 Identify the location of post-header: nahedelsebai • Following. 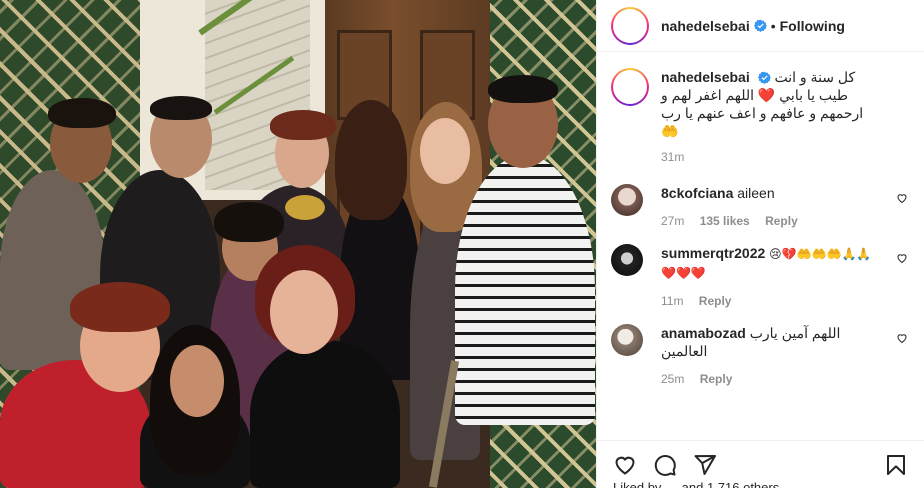
(760, 26).